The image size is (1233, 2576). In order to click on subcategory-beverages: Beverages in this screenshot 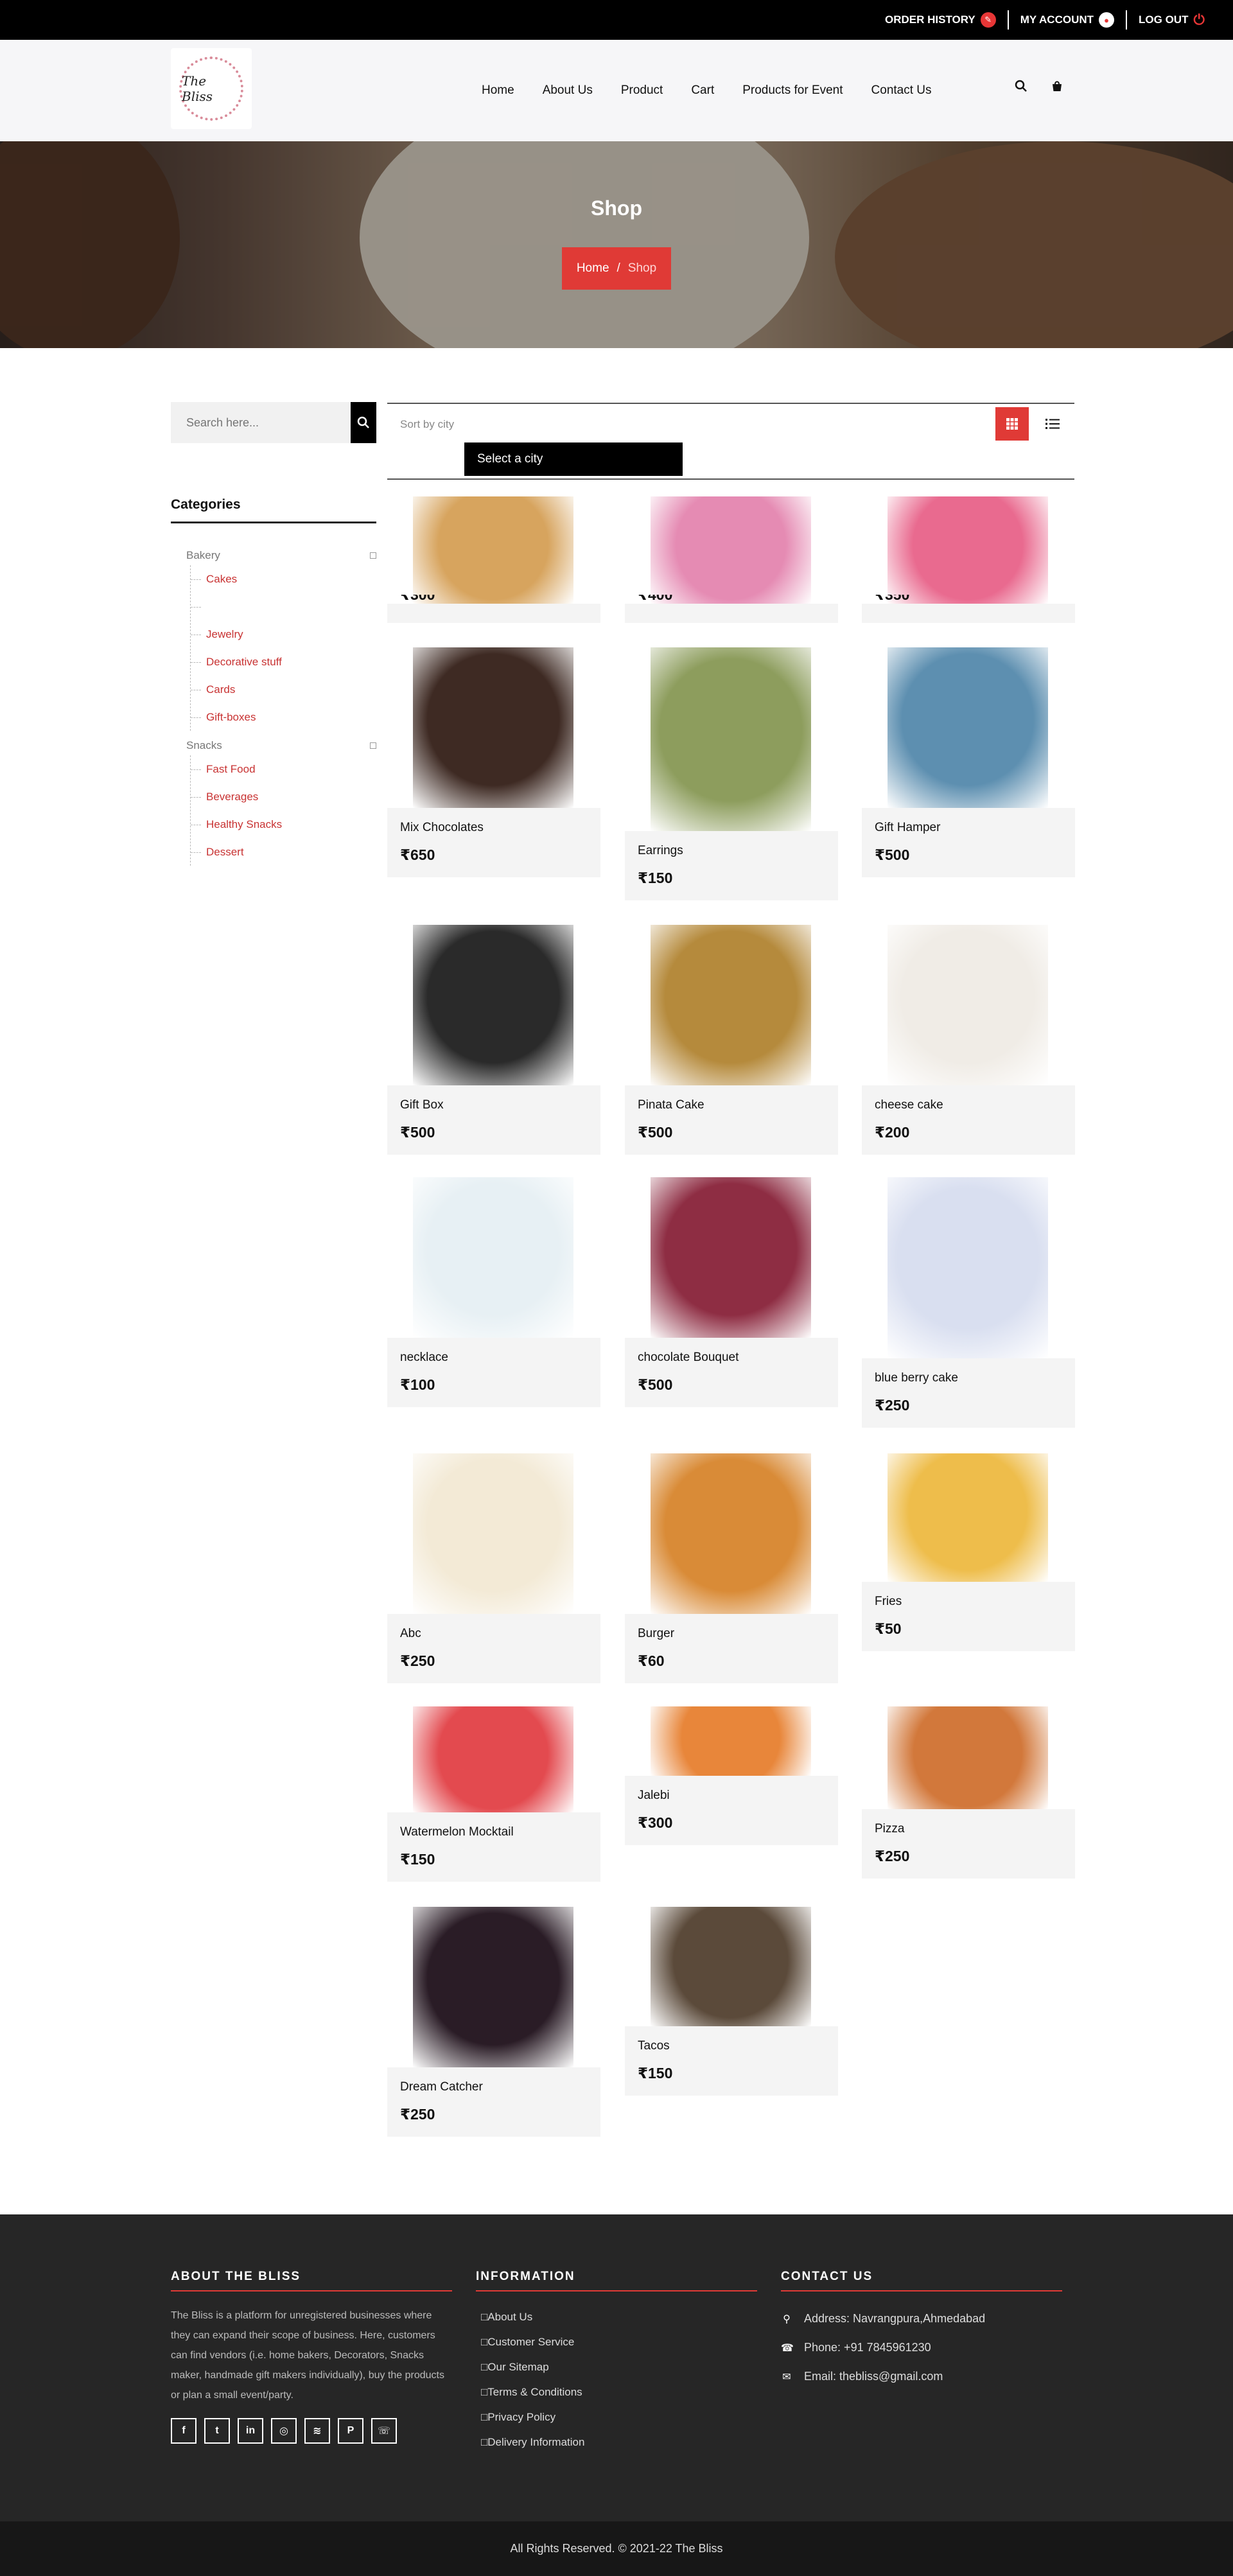, I will do `click(284, 796)`.